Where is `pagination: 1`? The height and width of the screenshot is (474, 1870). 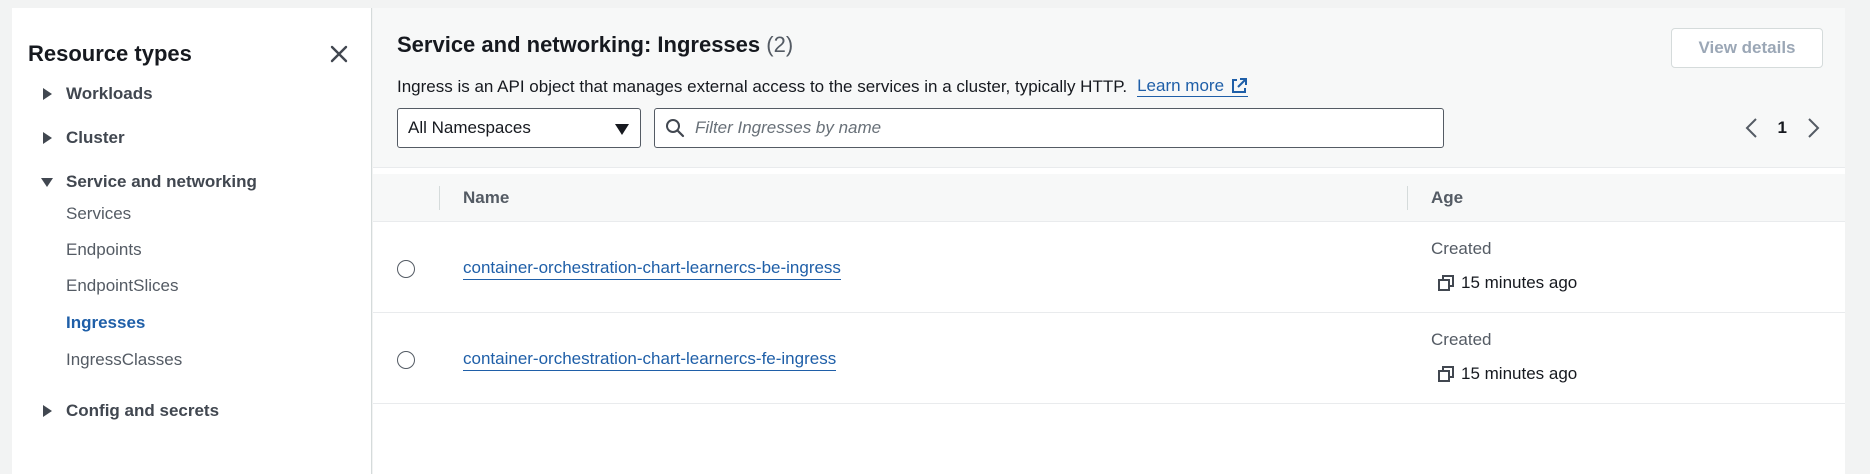 pagination: 1 is located at coordinates (1782, 128).